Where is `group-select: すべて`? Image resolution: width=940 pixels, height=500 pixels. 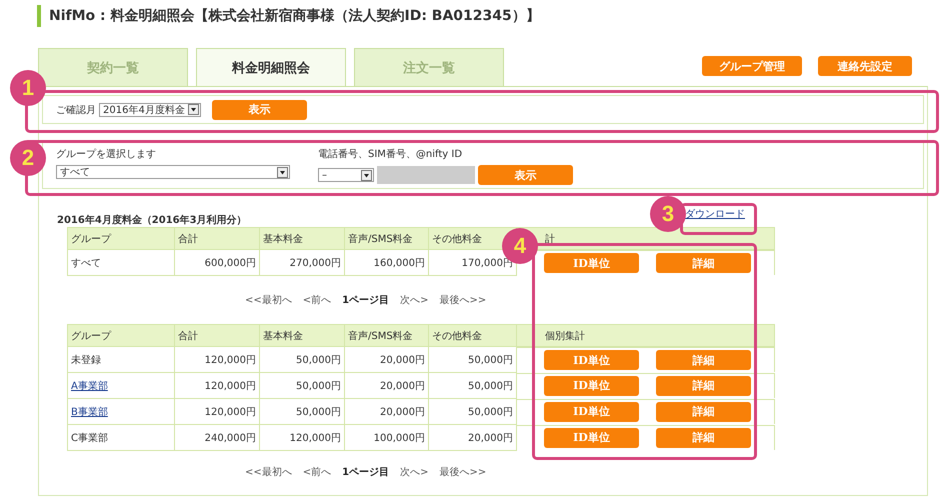
group-select: すべて is located at coordinates (173, 172).